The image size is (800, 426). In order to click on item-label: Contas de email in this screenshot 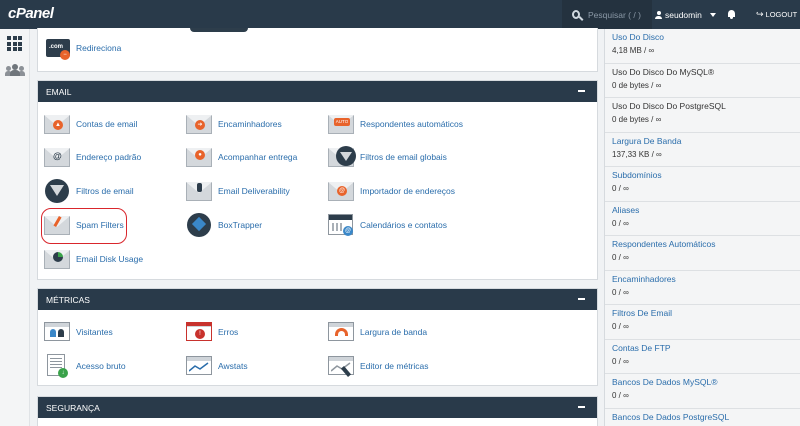, I will do `click(107, 124)`.